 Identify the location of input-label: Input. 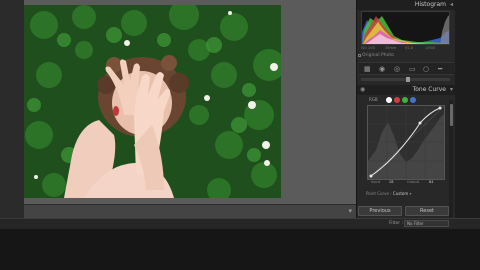
(376, 182).